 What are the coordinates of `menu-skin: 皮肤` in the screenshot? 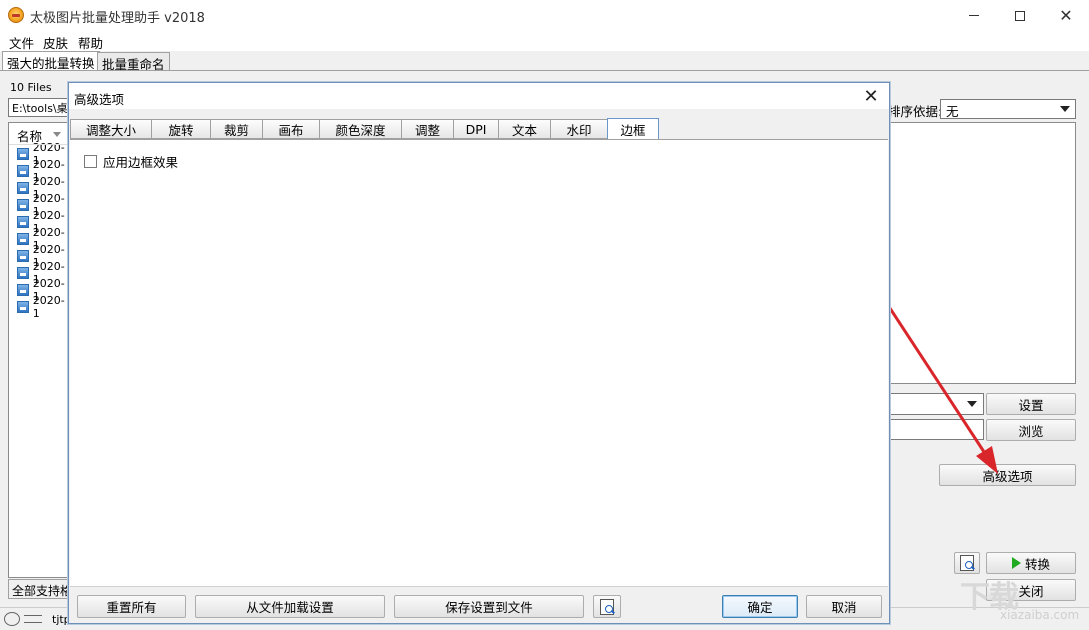 It's located at (55, 42).